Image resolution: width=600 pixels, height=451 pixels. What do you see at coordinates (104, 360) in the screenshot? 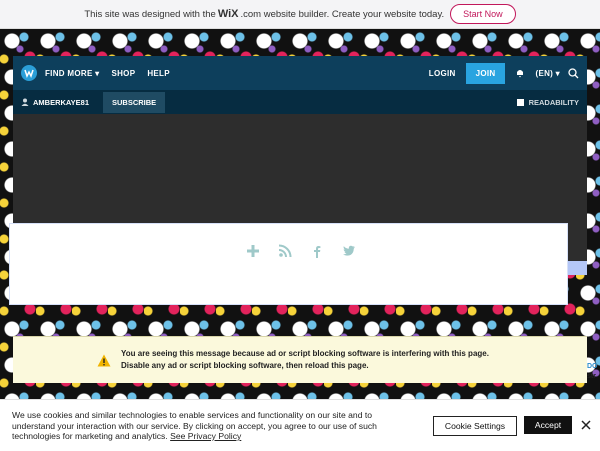
I see `warning-icon` at bounding box center [104, 360].